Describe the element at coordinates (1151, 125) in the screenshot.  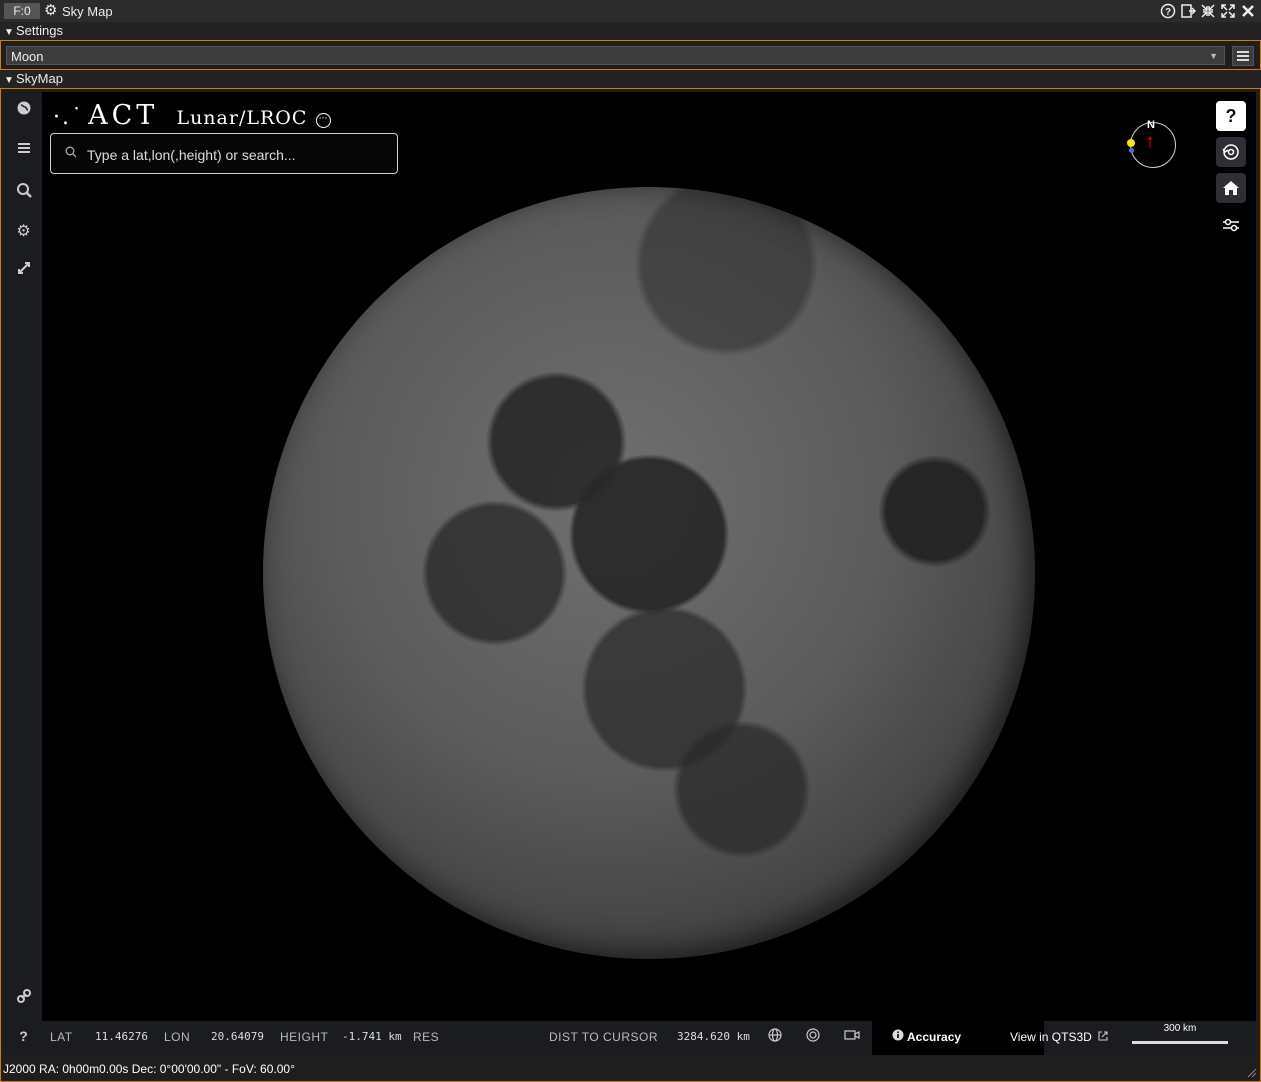
I see `compass-north-label: N` at that location.